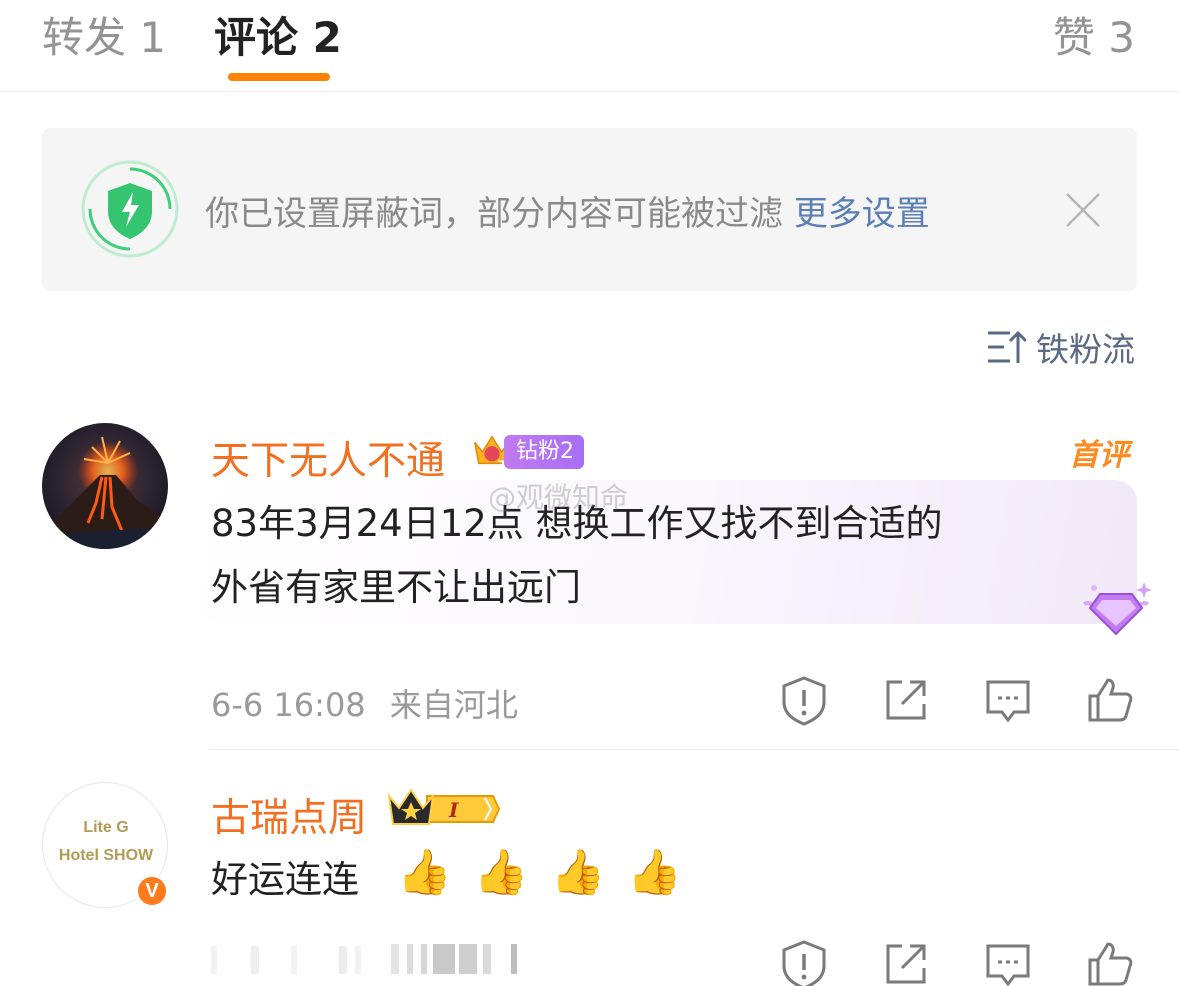 Image resolution: width=1179 pixels, height=986 pixels. I want to click on comment-text-body: 好运连连, so click(285, 879).